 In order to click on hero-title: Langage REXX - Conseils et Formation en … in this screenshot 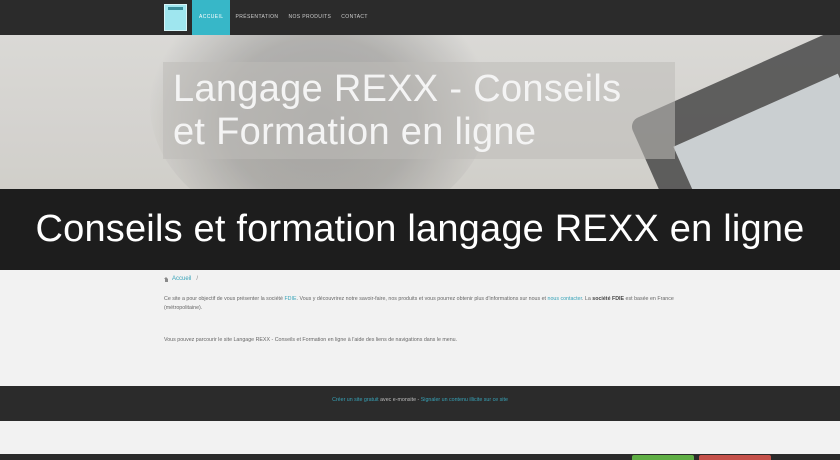, I will do `click(419, 110)`.